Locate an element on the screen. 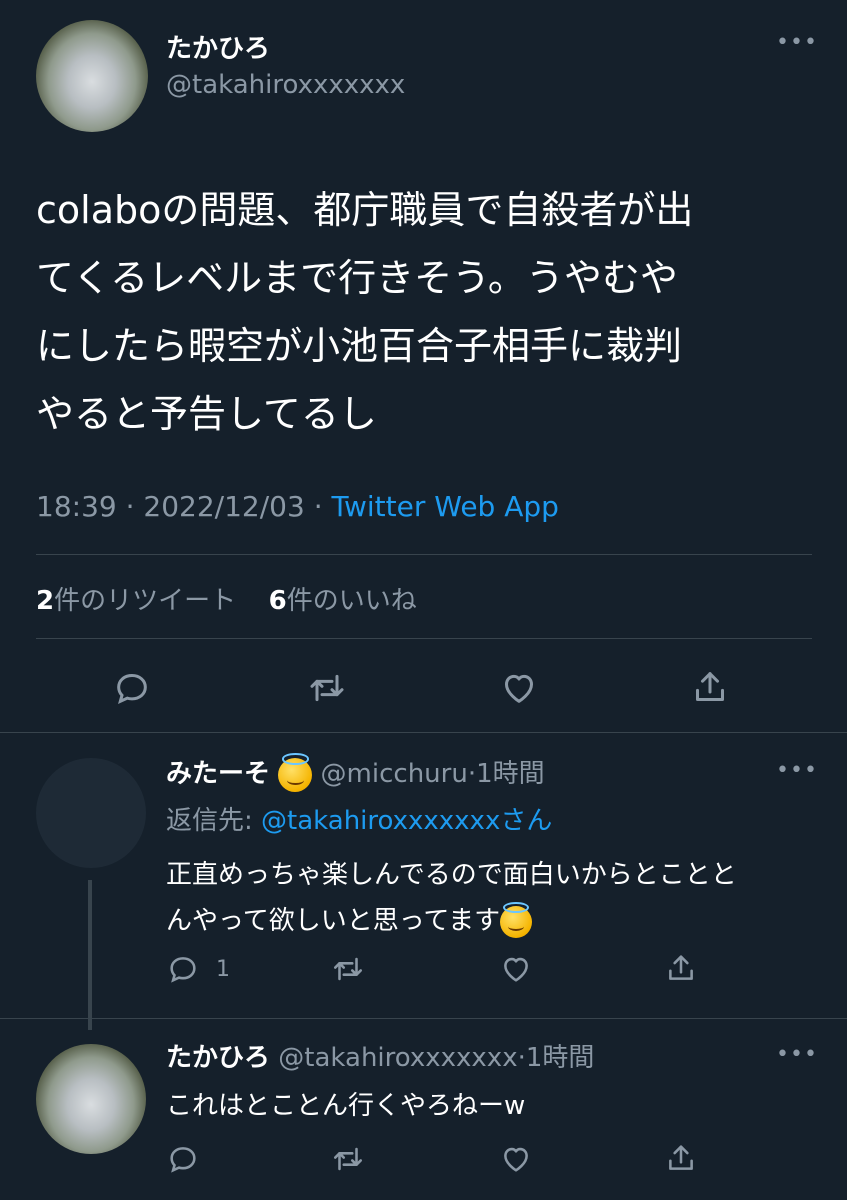 This screenshot has height=1200, width=847. reply-text: 正直めっちゃ楽しんでるので面白いからとことと んやって欲しいと思ってます is located at coordinates (451, 898).